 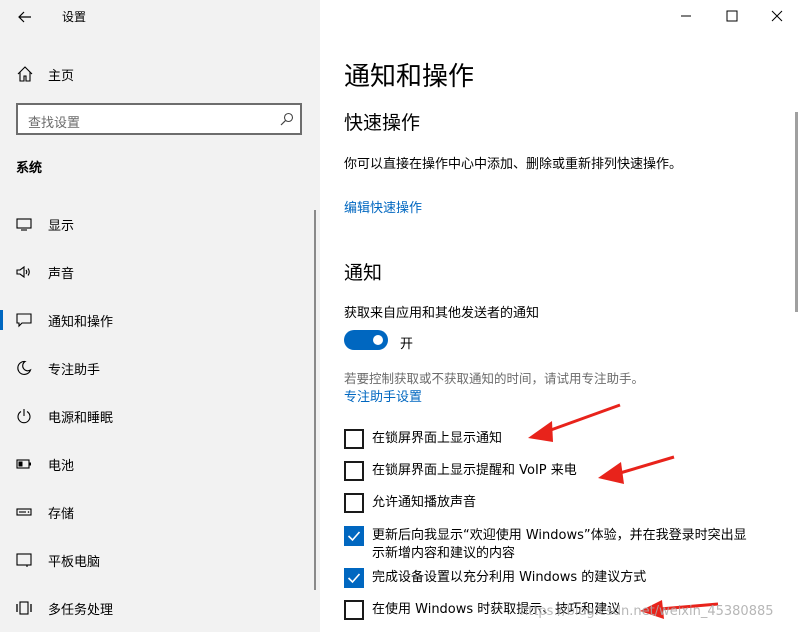 I want to click on search-placeholder: 查找设置, so click(x=54, y=123).